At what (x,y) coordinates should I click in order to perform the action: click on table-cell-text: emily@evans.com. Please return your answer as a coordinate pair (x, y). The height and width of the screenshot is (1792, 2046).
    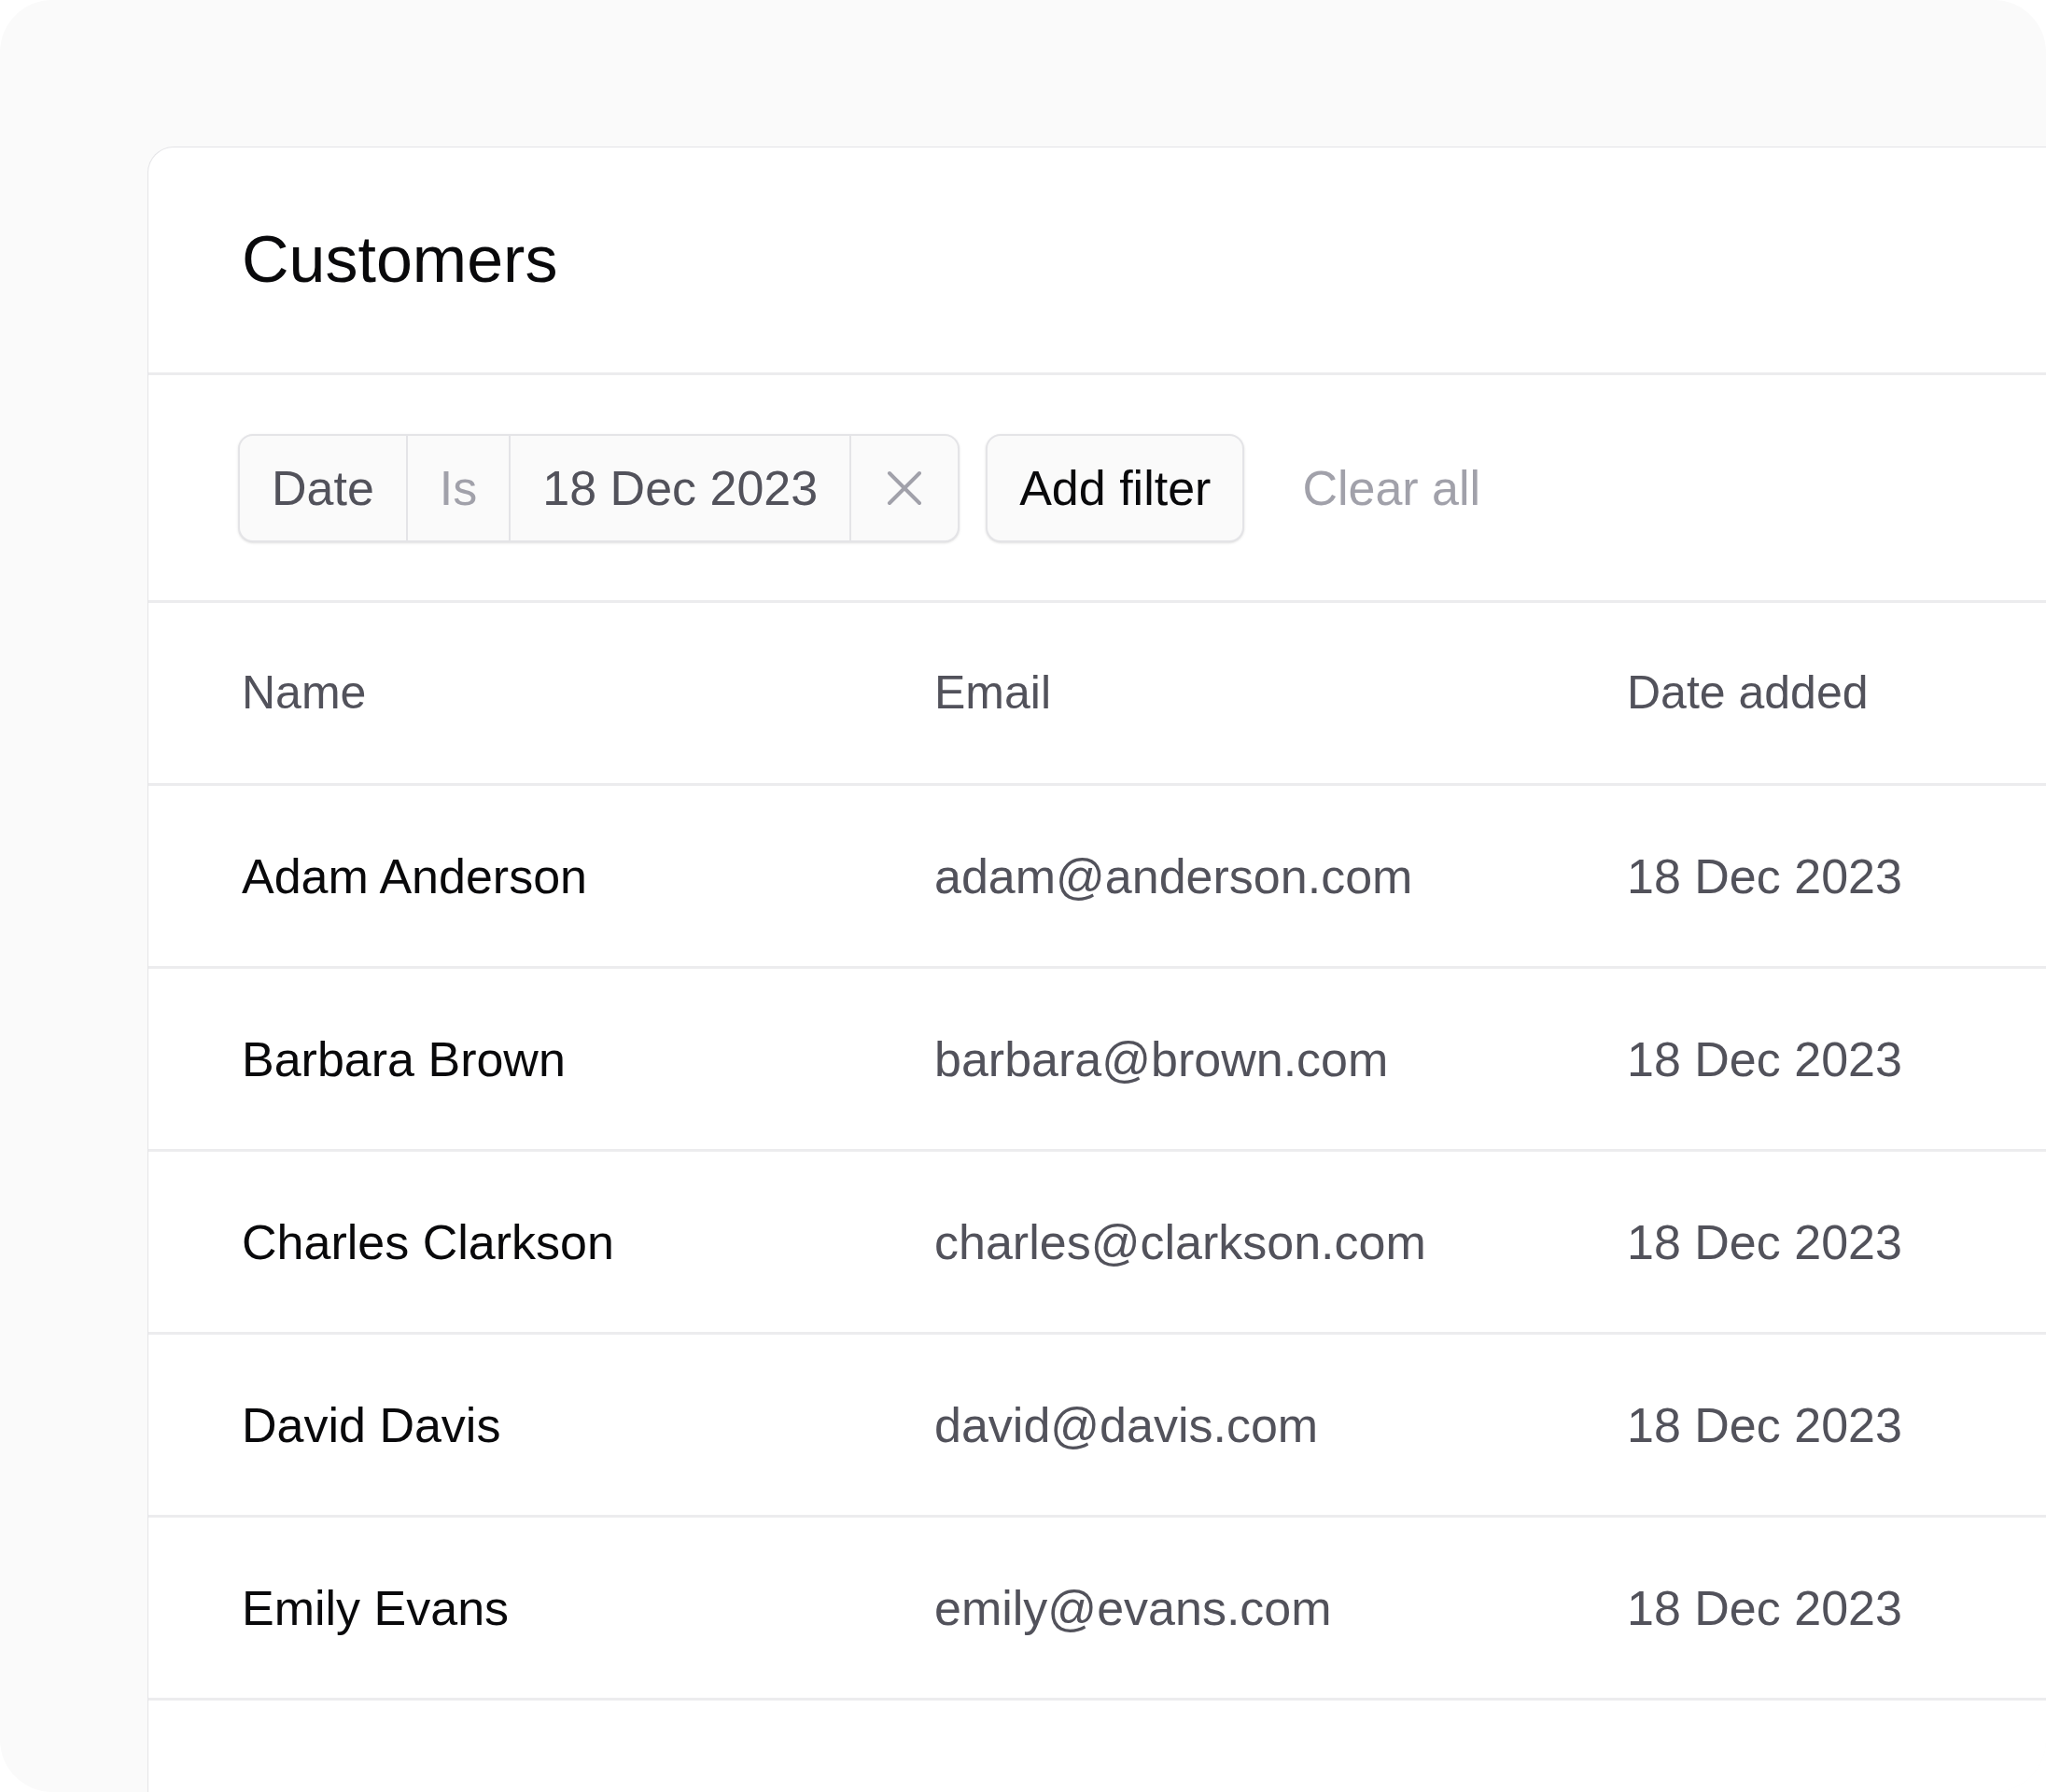
    Looking at the image, I should click on (1133, 1608).